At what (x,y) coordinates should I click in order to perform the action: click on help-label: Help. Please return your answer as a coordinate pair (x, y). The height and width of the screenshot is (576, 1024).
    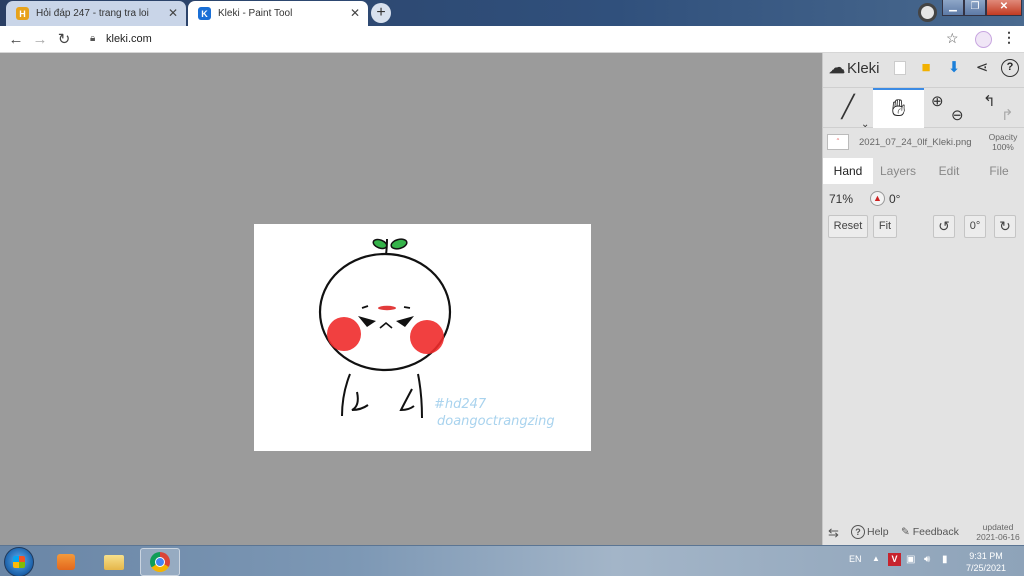
    Looking at the image, I should click on (878, 532).